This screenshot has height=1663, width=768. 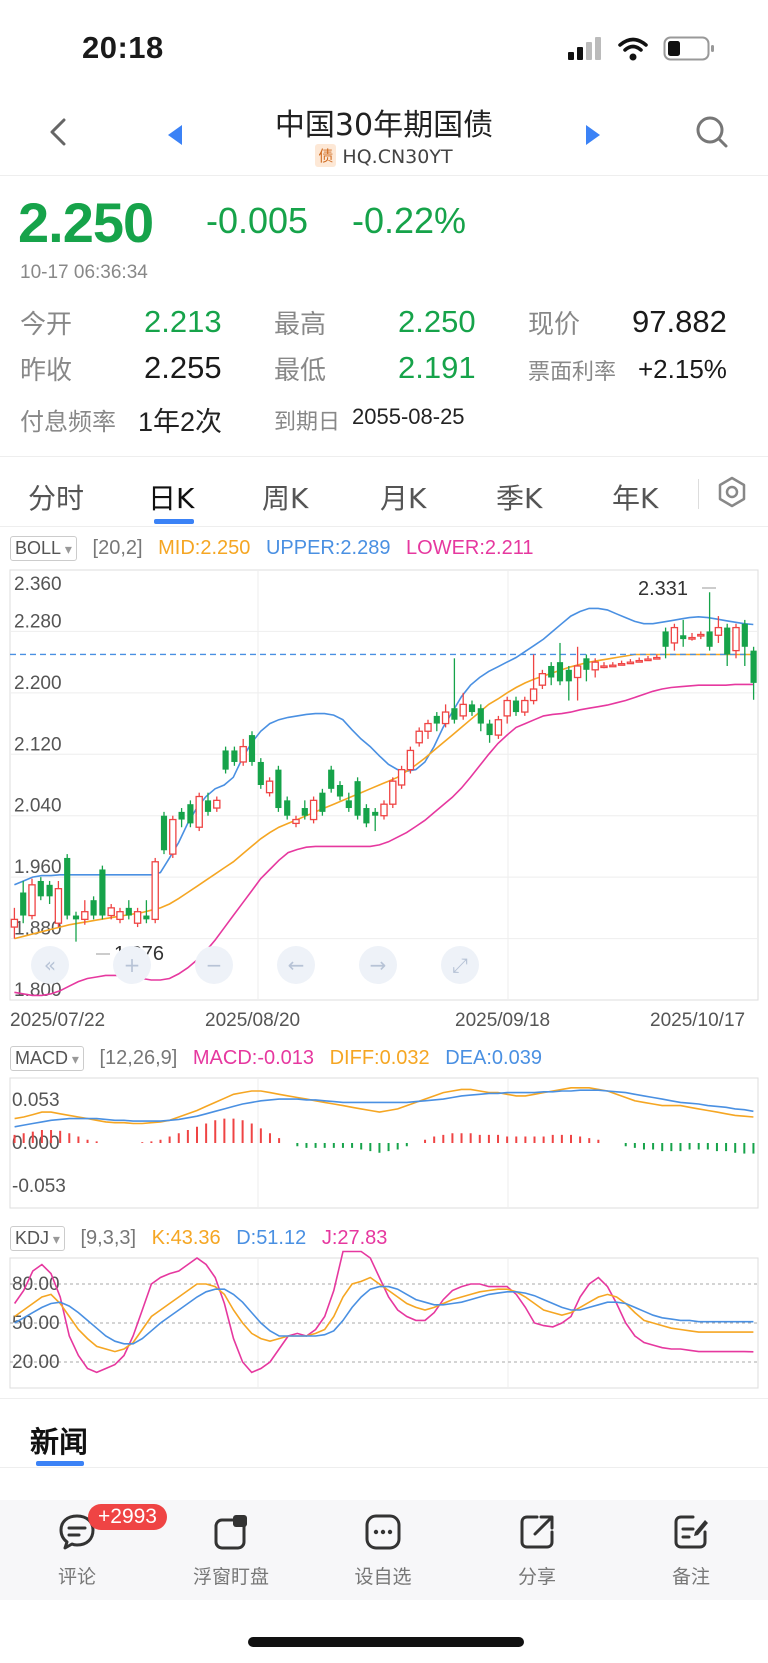 I want to click on note-button: 备注, so click(x=691, y=1550).